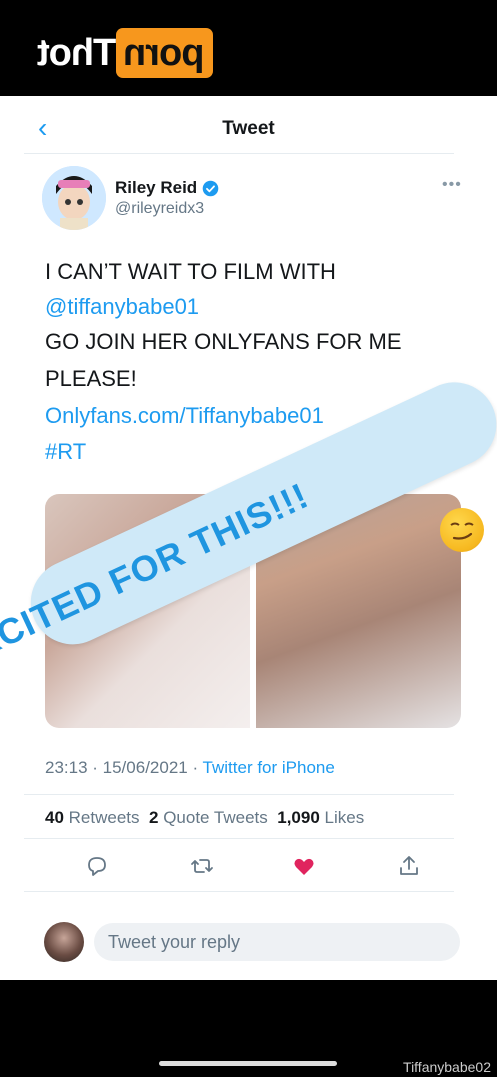 The image size is (497, 1077). I want to click on user-avatar, so click(64, 942).